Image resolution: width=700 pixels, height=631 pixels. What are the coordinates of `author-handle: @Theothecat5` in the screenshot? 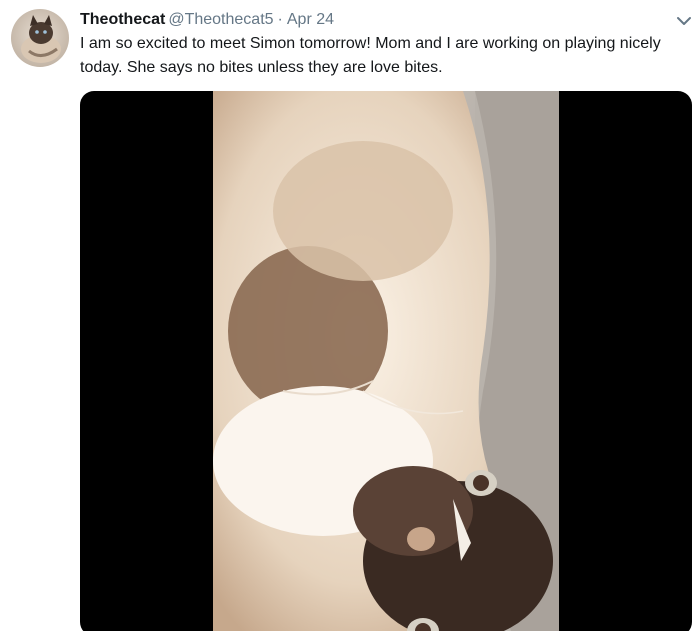 It's located at (220, 19).